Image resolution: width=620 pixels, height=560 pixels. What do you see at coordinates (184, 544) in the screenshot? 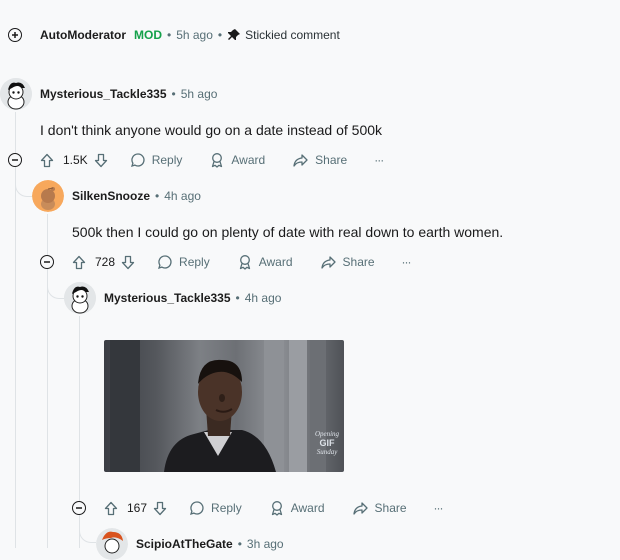
I see `comment-username: ScipioAtTheGate` at bounding box center [184, 544].